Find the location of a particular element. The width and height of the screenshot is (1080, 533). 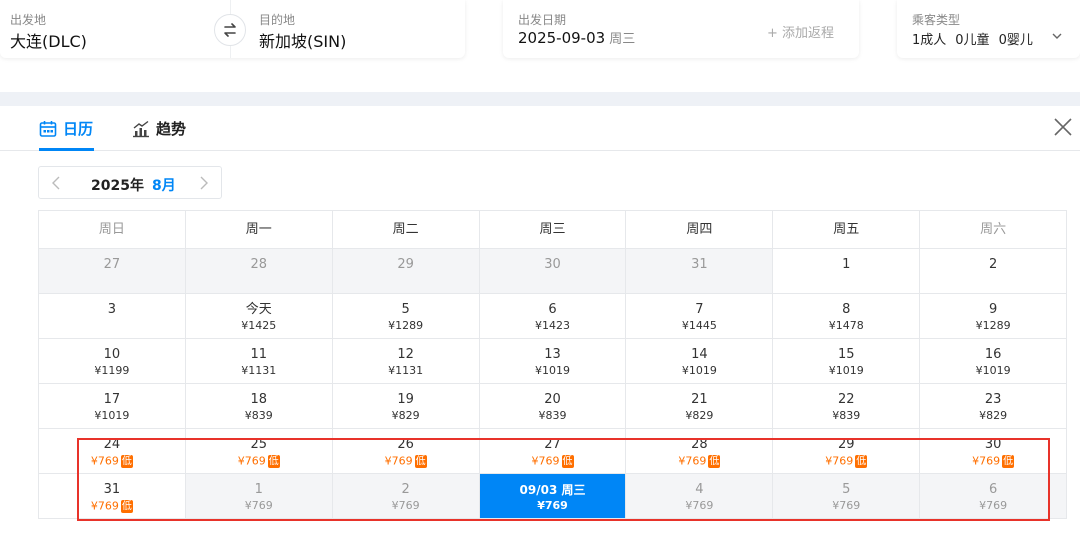

calendar-day-cell: 11 ¥1131 is located at coordinates (259, 361).